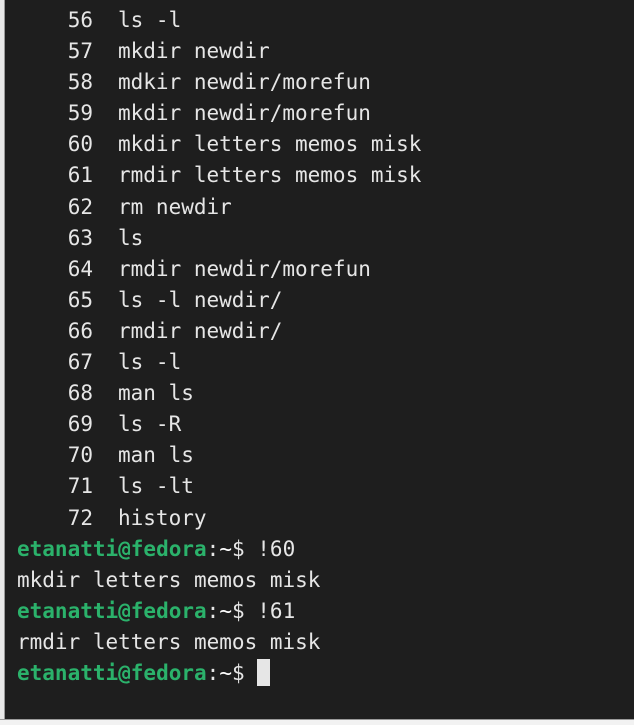 The height and width of the screenshot is (725, 634). I want to click on history-number: 63, so click(80, 237).